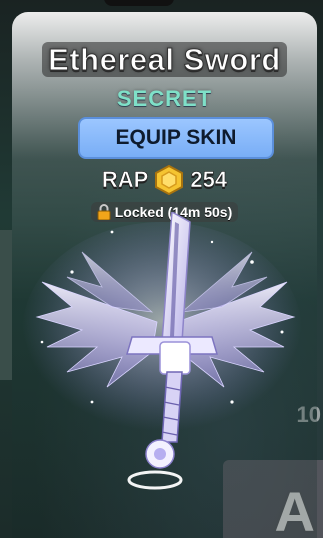 This screenshot has width=323, height=538. Describe the element at coordinates (169, 180) in the screenshot. I see `gold-hexagon-coin-icon` at that location.